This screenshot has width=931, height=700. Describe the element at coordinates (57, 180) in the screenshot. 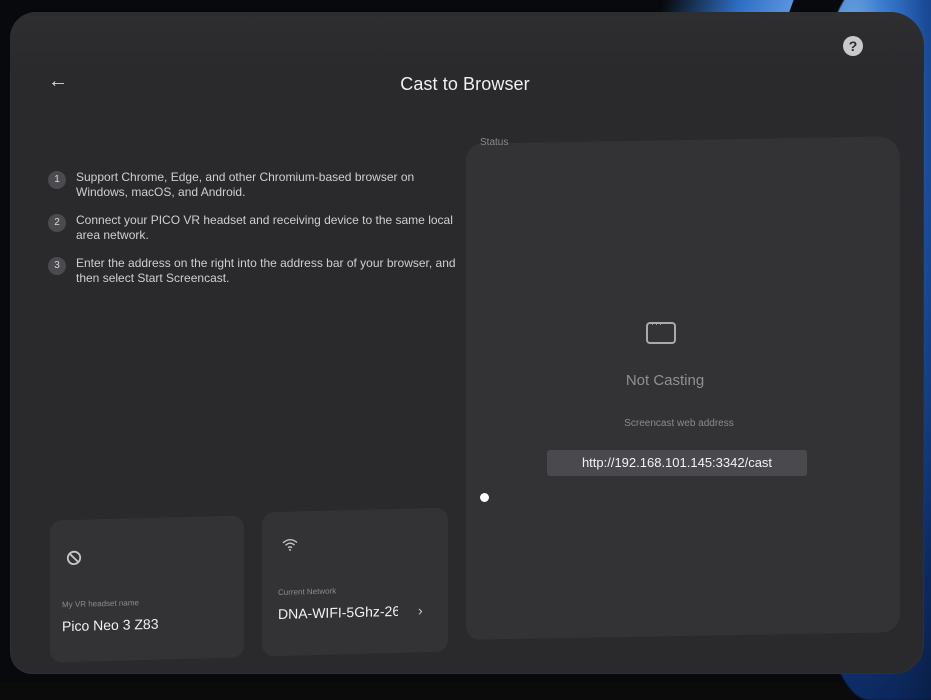

I see `step-number: 1` at that location.